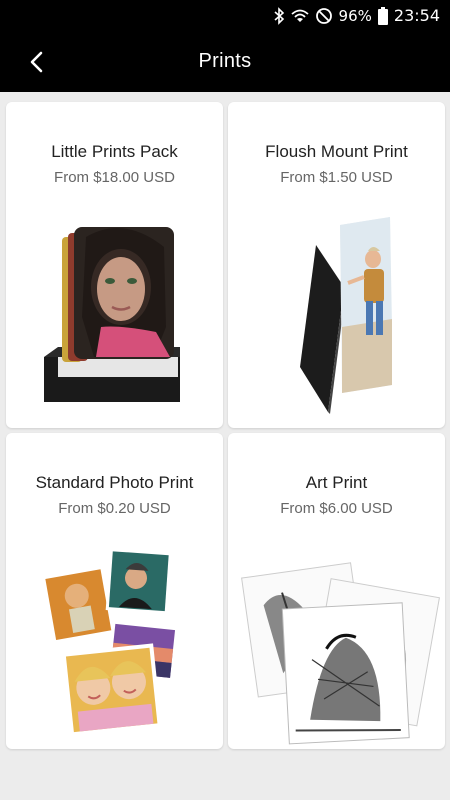  I want to click on product-name: Floush Mount Print, so click(336, 151).